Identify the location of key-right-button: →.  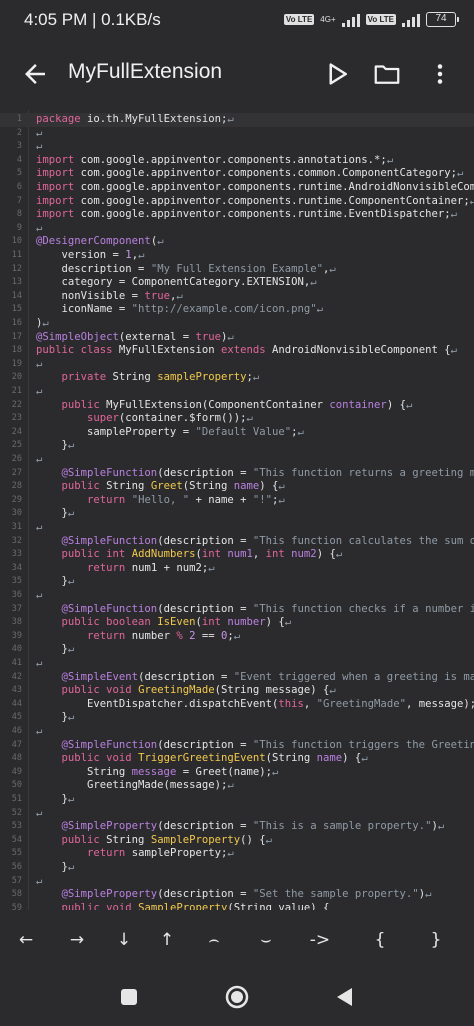
(77, 940).